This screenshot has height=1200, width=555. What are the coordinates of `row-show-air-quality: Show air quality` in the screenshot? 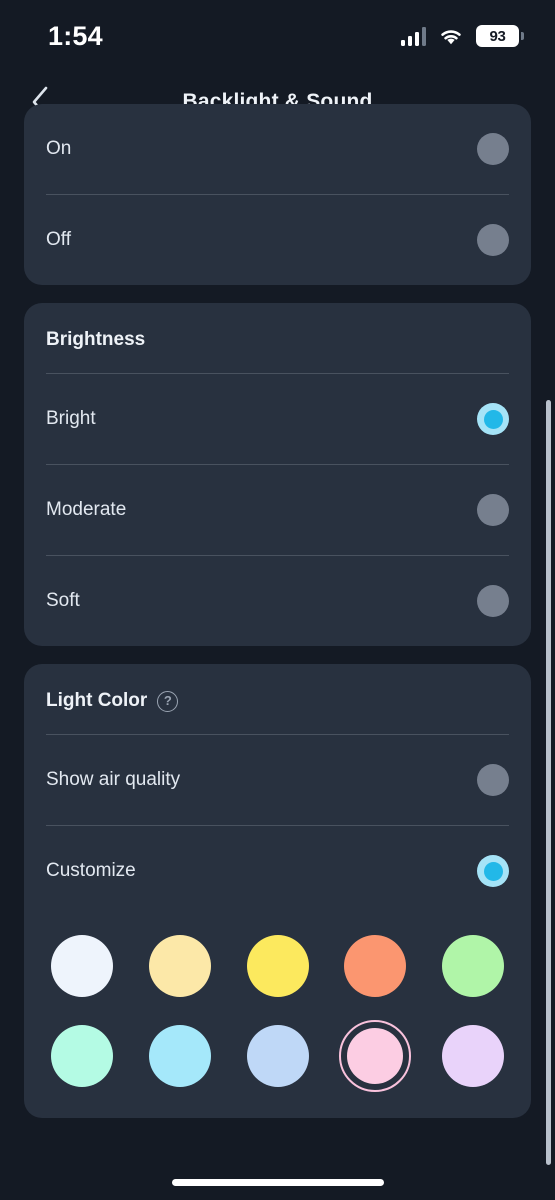 It's located at (277, 780).